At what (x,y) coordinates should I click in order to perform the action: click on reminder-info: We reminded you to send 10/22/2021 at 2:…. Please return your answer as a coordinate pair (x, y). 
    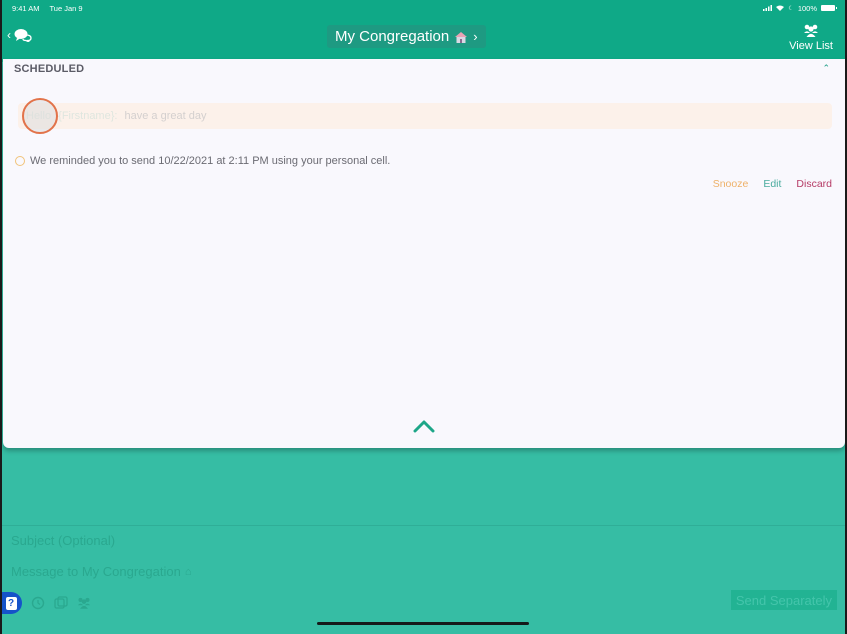
    Looking at the image, I should click on (202, 161).